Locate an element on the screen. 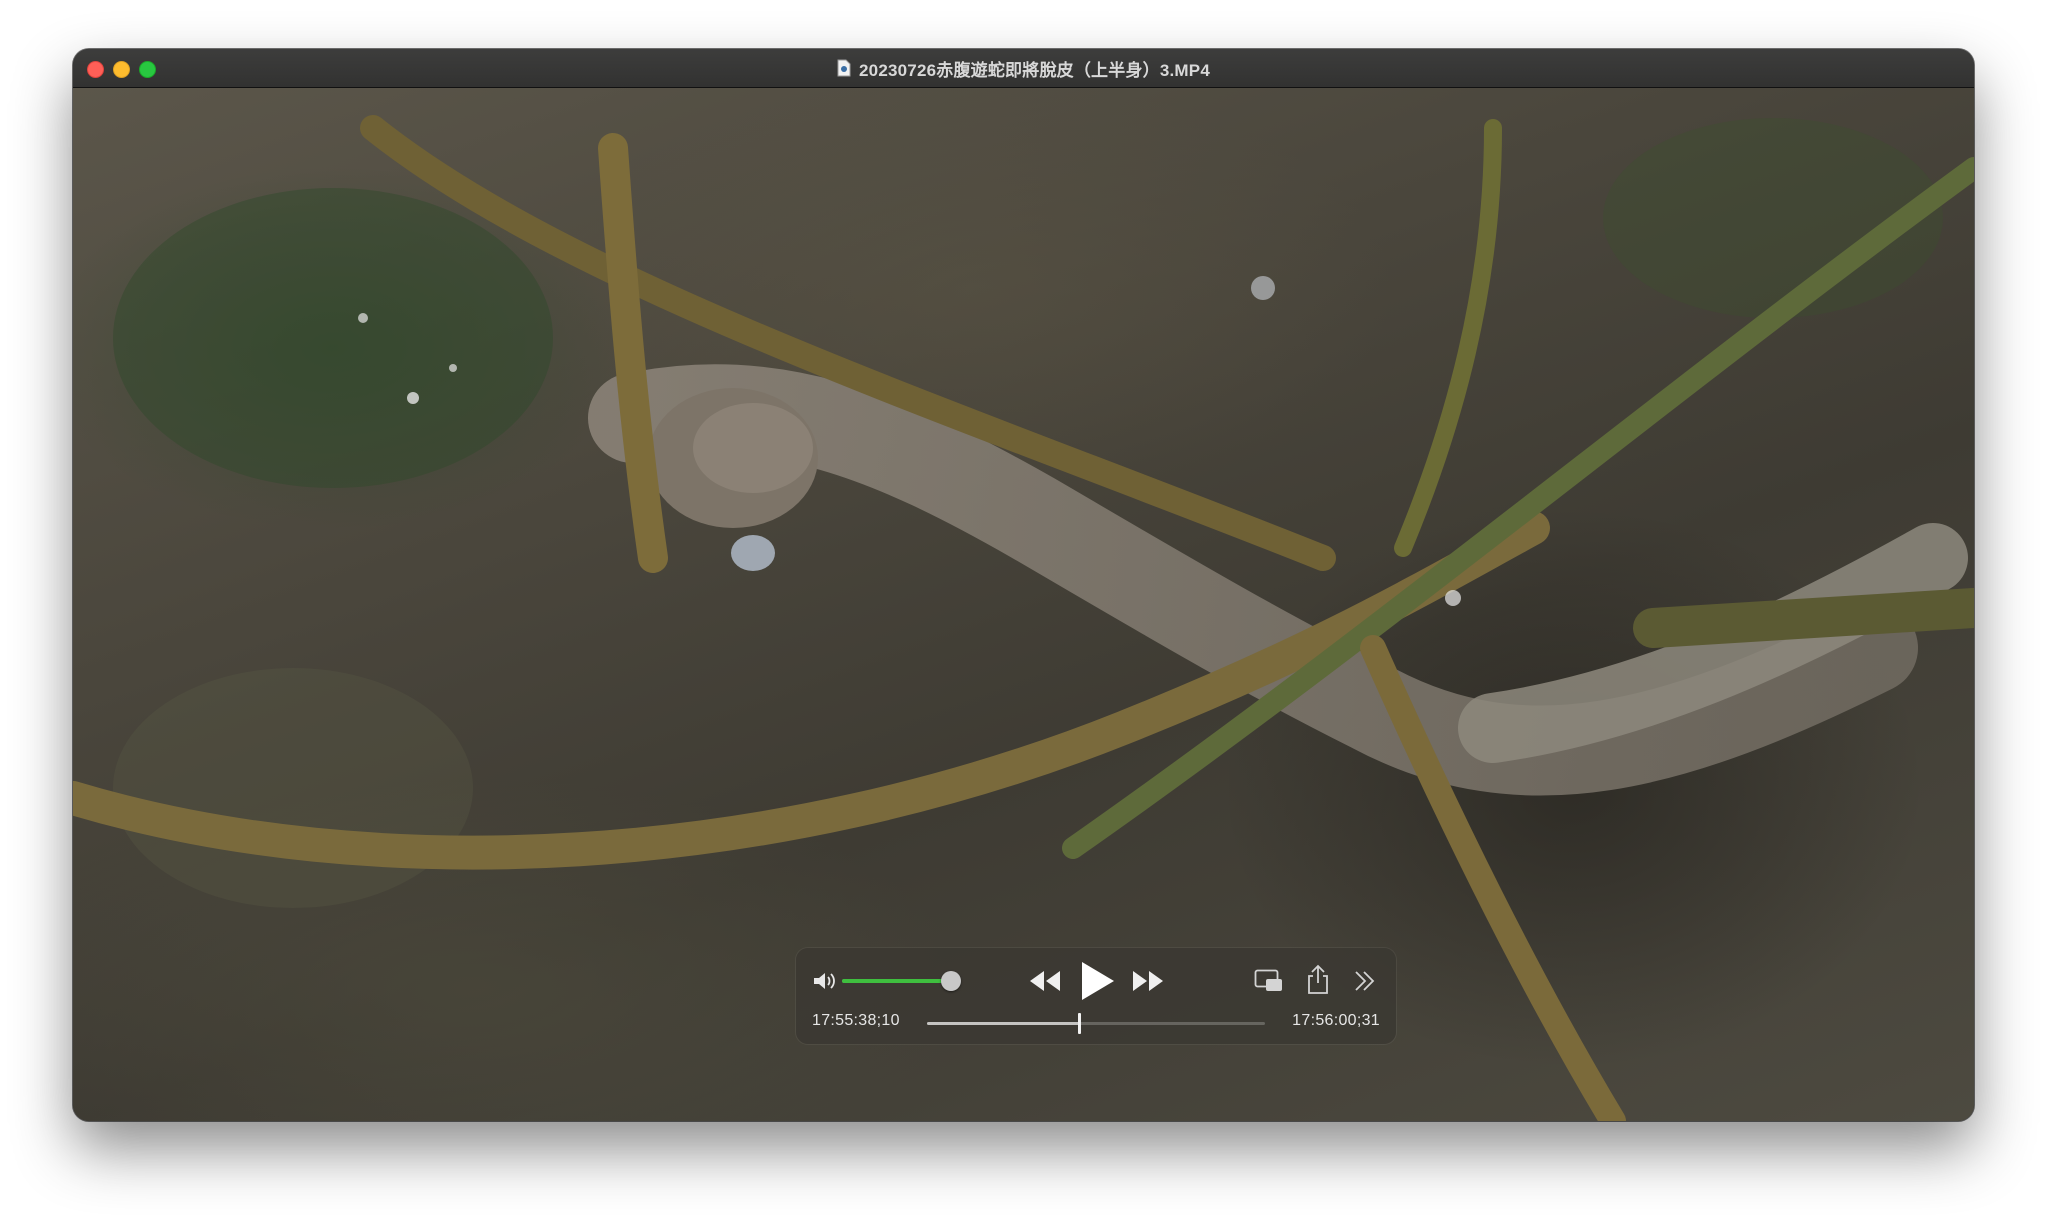 The height and width of the screenshot is (1218, 2048). title-bar: 20230726赤腹遊蛇即將脫皮（上半身）3.MP4 is located at coordinates (1023, 68).